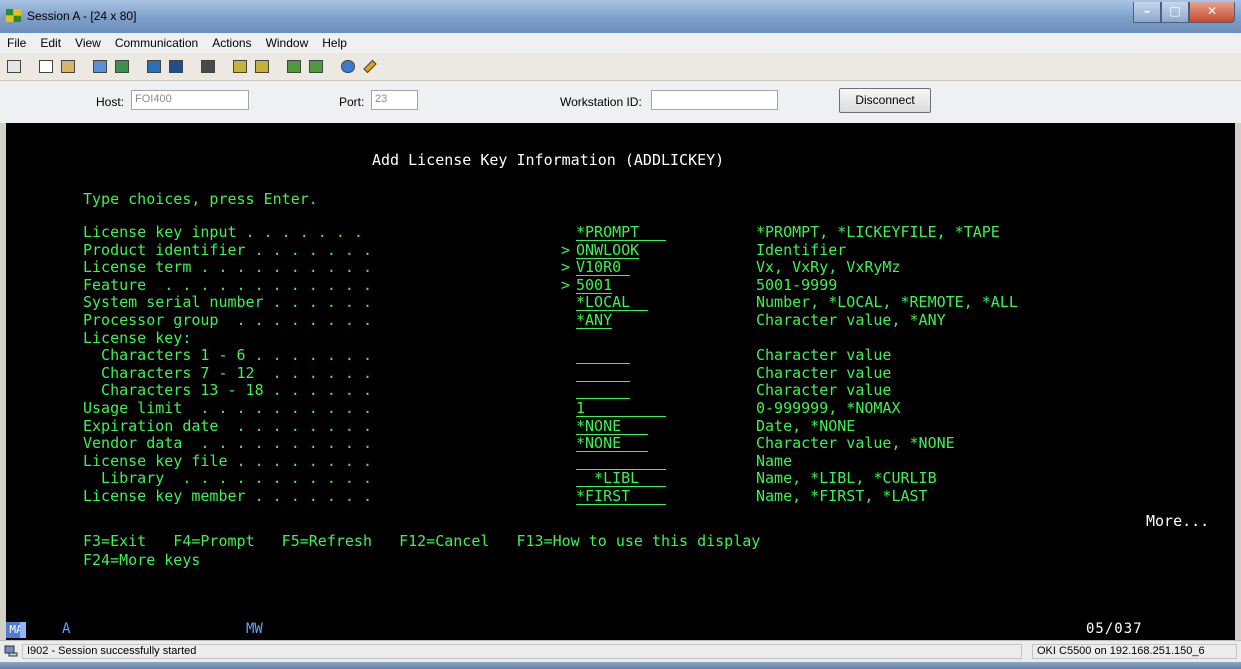  What do you see at coordinates (370, 67) in the screenshot?
I see `edit-icon` at bounding box center [370, 67].